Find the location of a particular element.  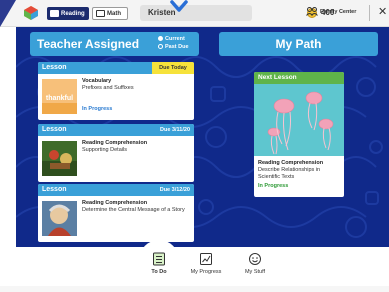

teacher-assigned-header: Teacher Assigned Current Past Due is located at coordinates (114, 44).